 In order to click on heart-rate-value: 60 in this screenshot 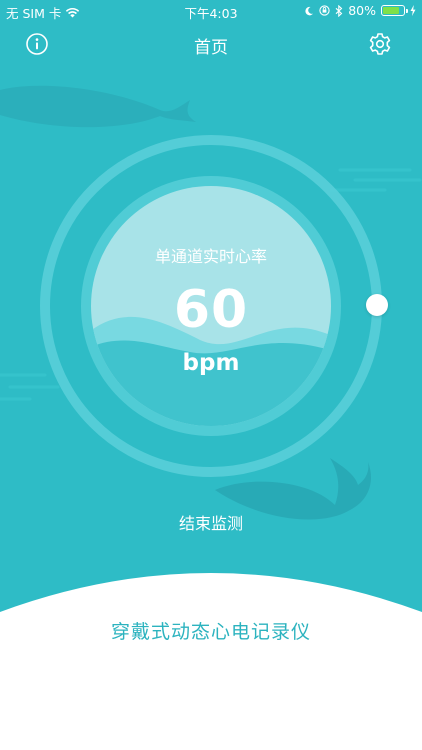, I will do `click(211, 310)`.